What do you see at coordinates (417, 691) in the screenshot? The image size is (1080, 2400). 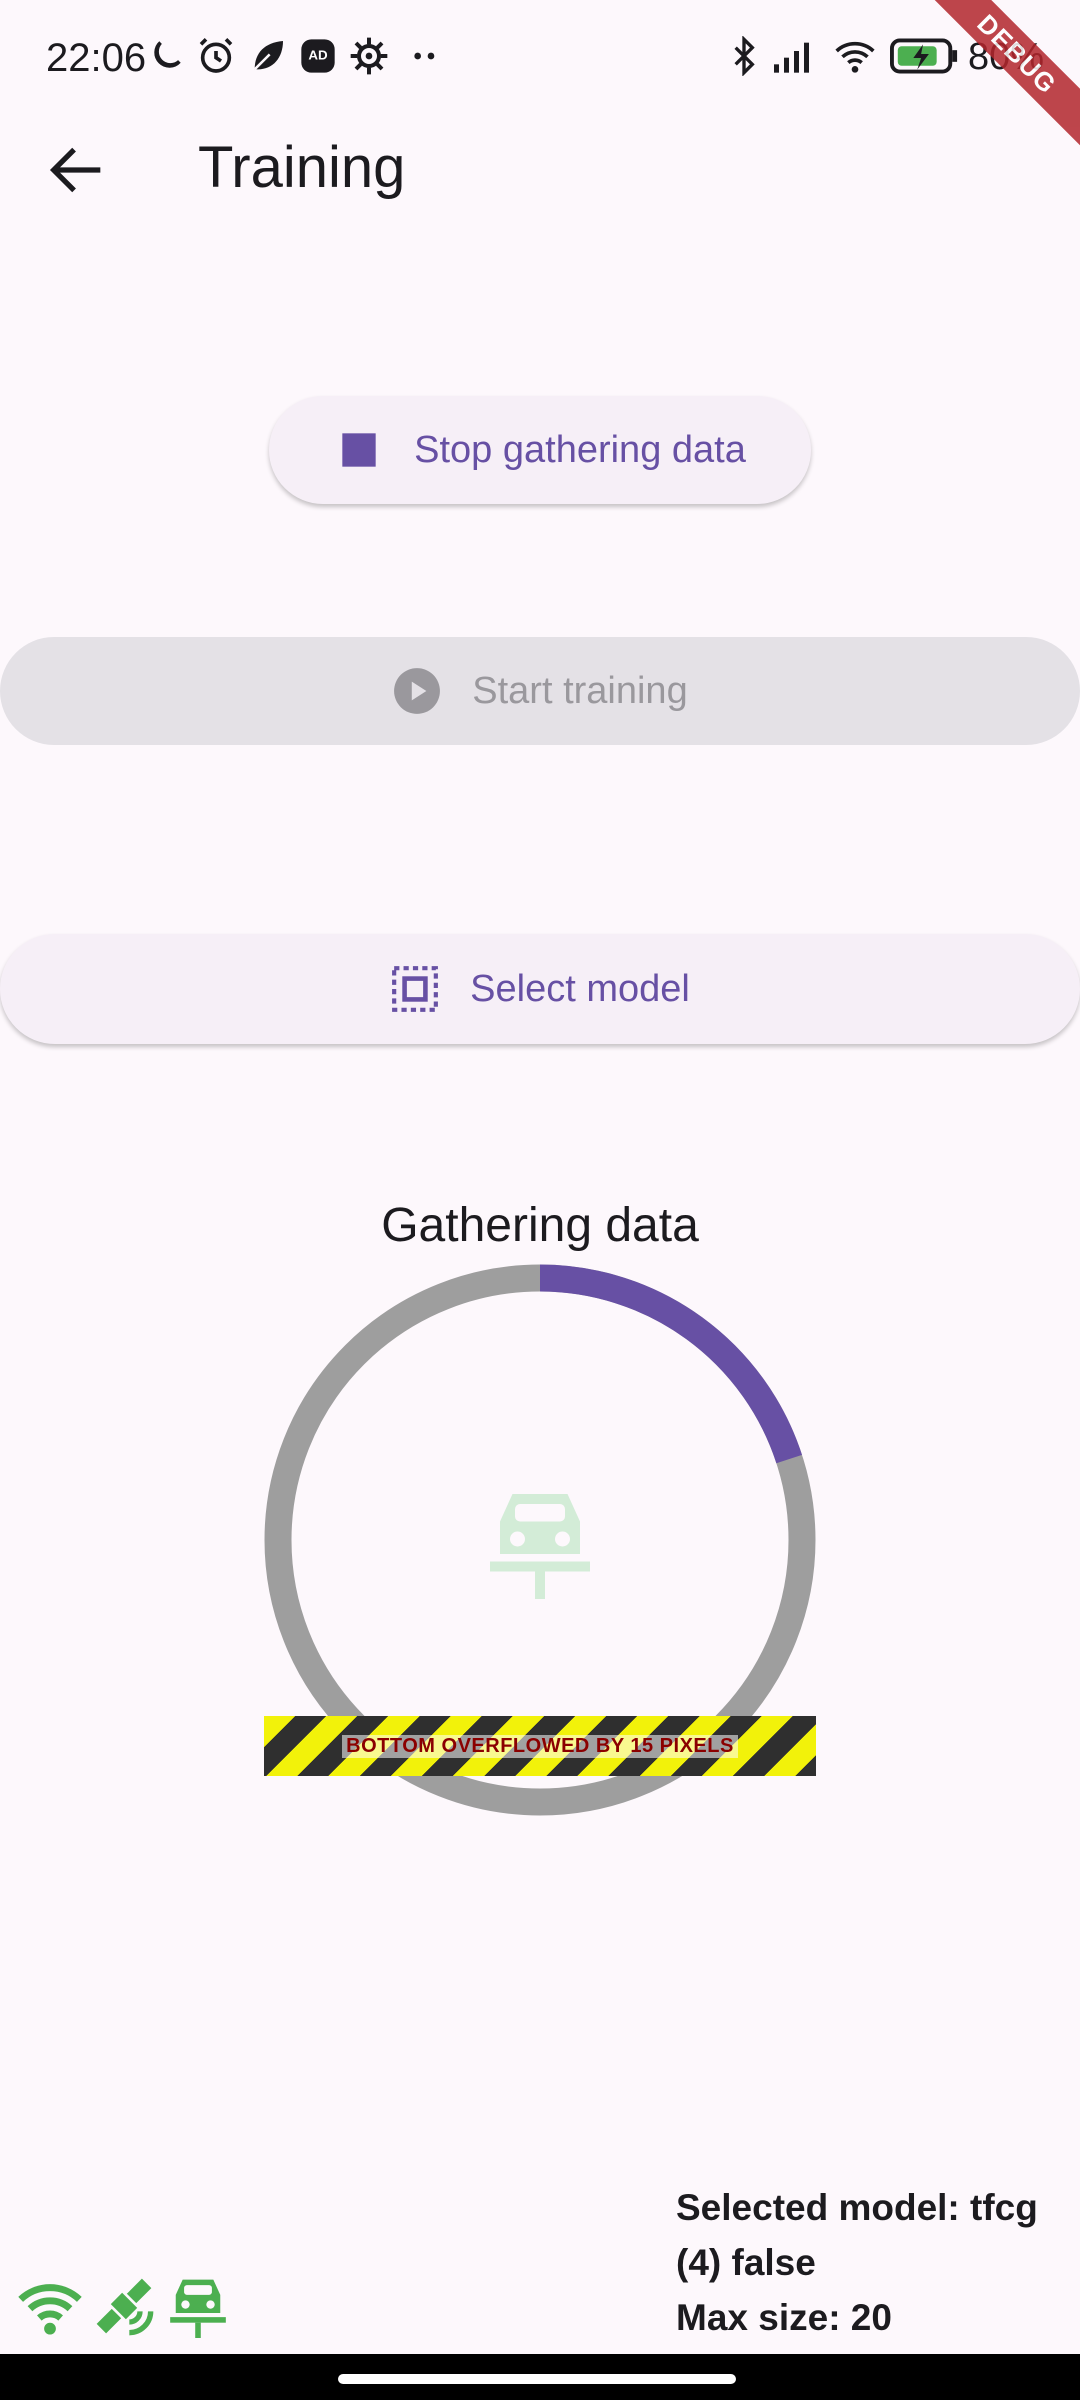 I see `play-circle-icon` at bounding box center [417, 691].